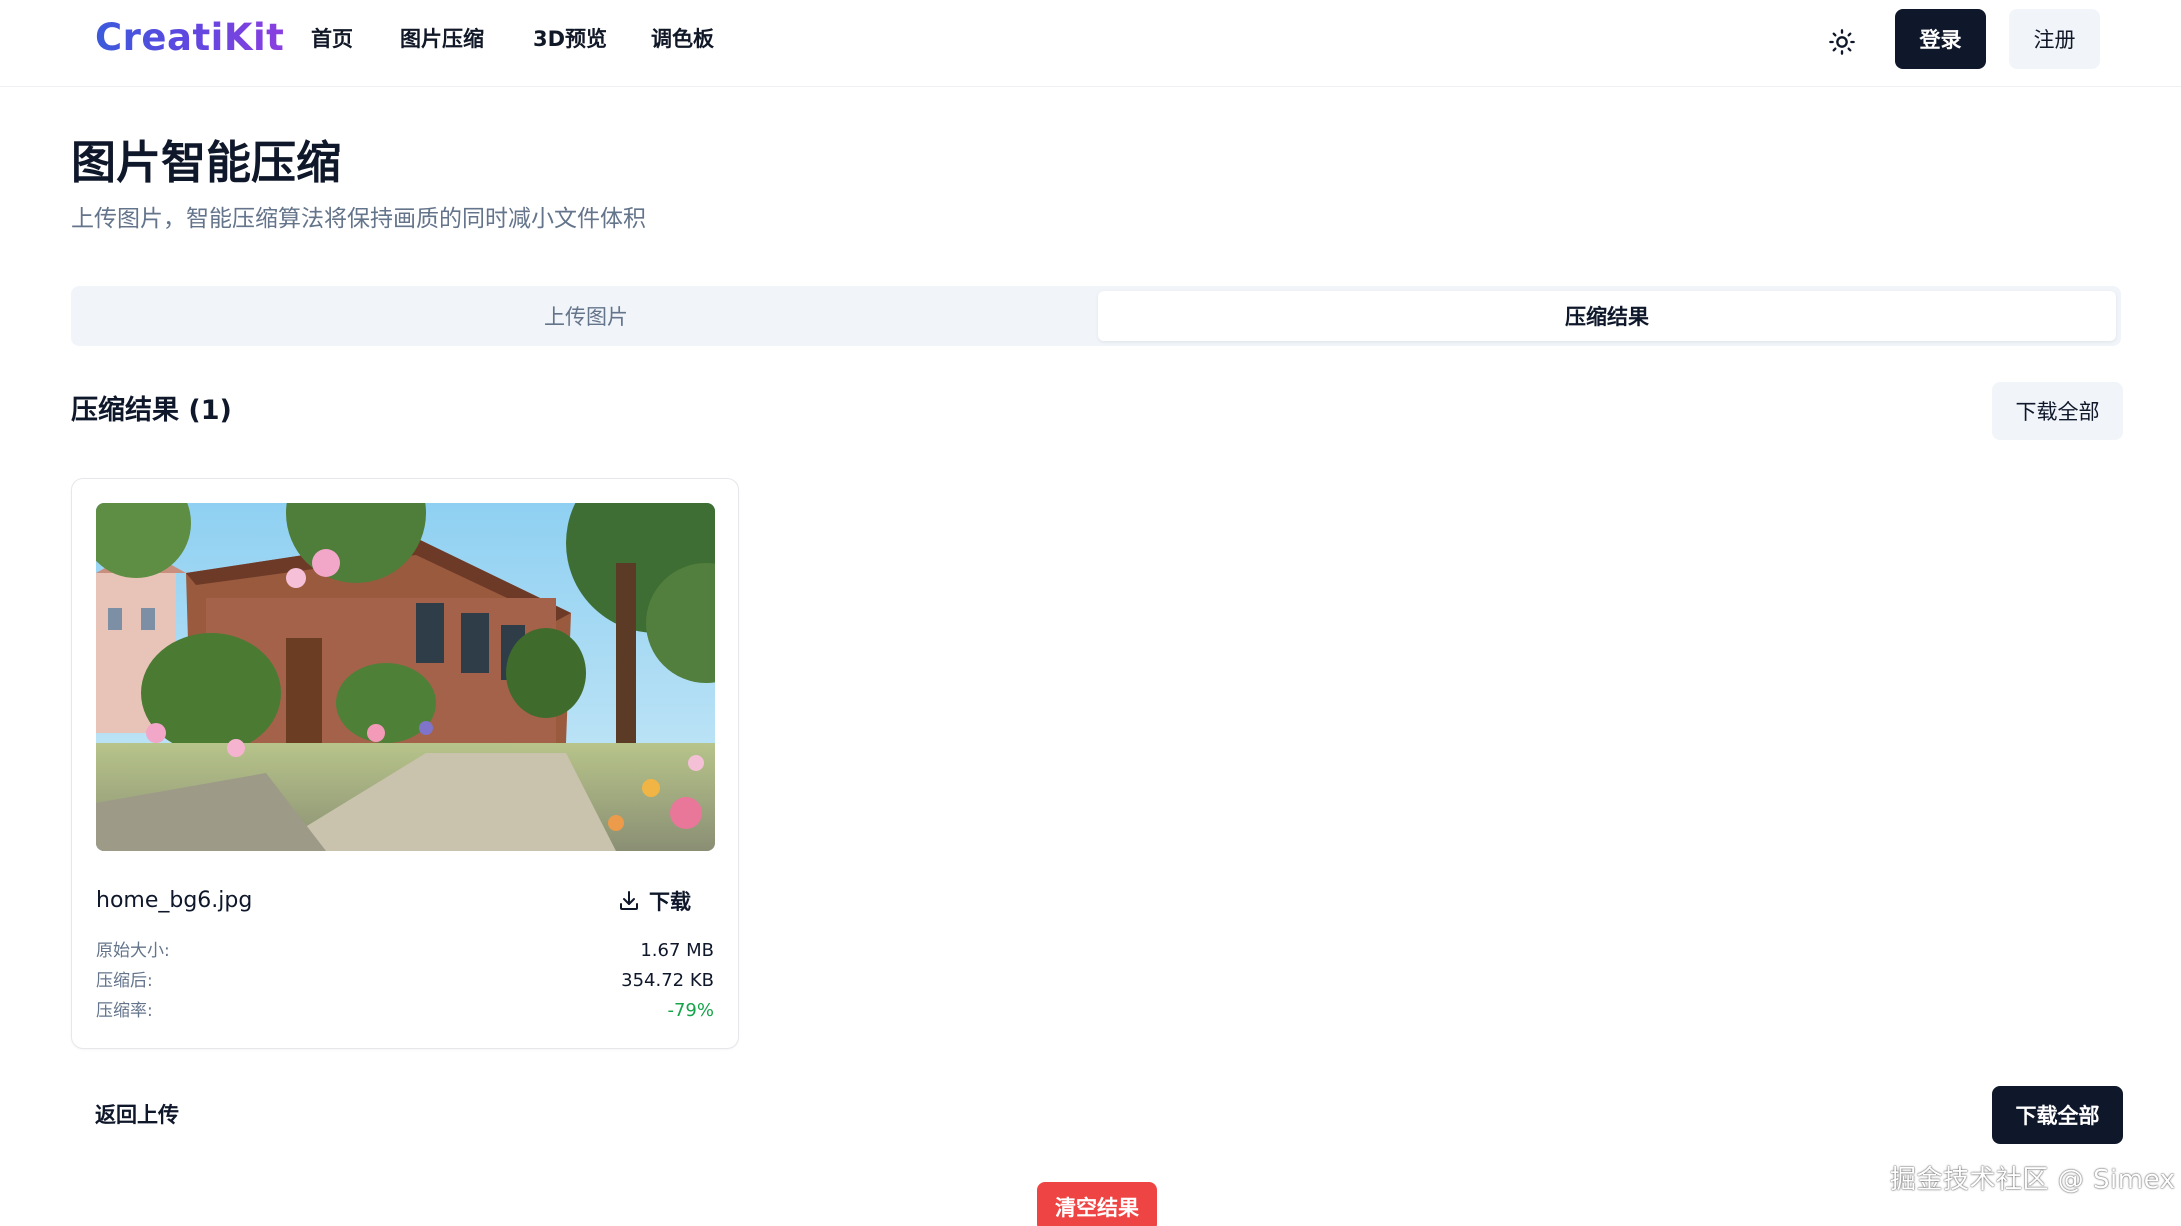 The image size is (2181, 1226). I want to click on nav-item-3d-preview: 3D预览, so click(570, 39).